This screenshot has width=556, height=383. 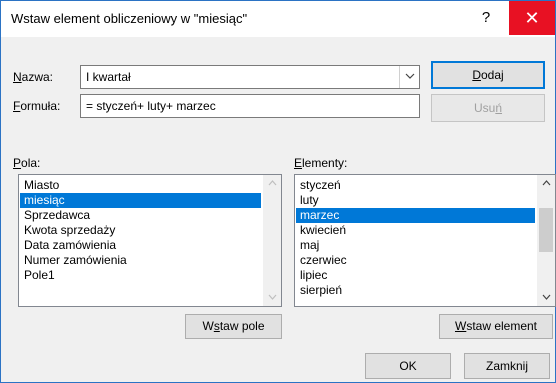 What do you see at coordinates (488, 75) in the screenshot?
I see `add-button: Dodaj` at bounding box center [488, 75].